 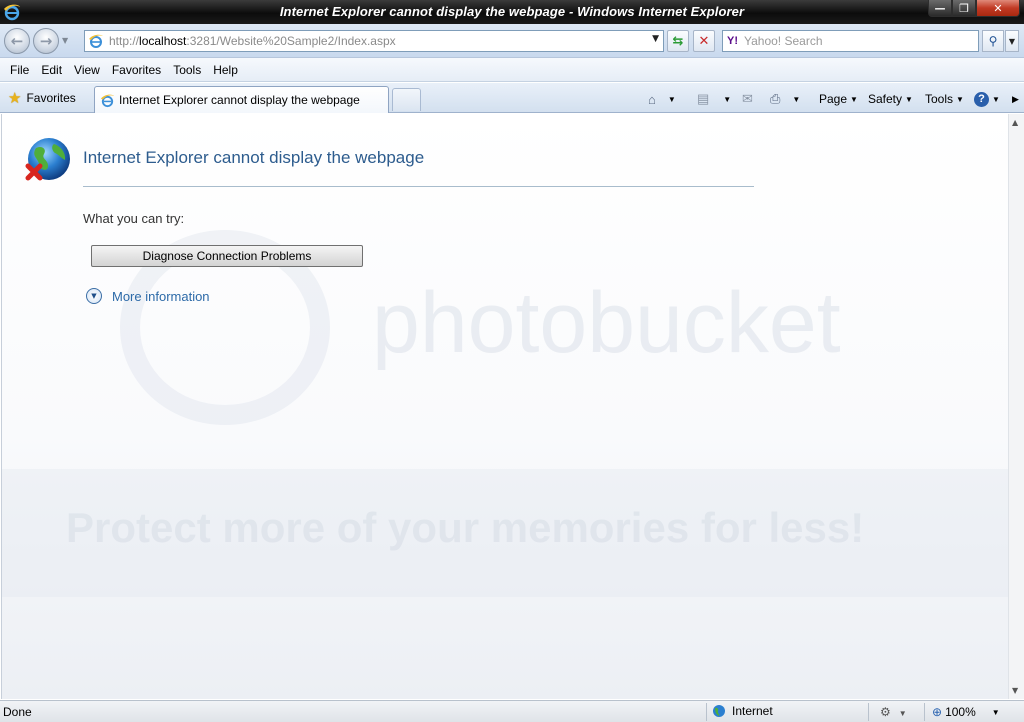 I want to click on print-button: ⎙ ▼, so click(x=785, y=99).